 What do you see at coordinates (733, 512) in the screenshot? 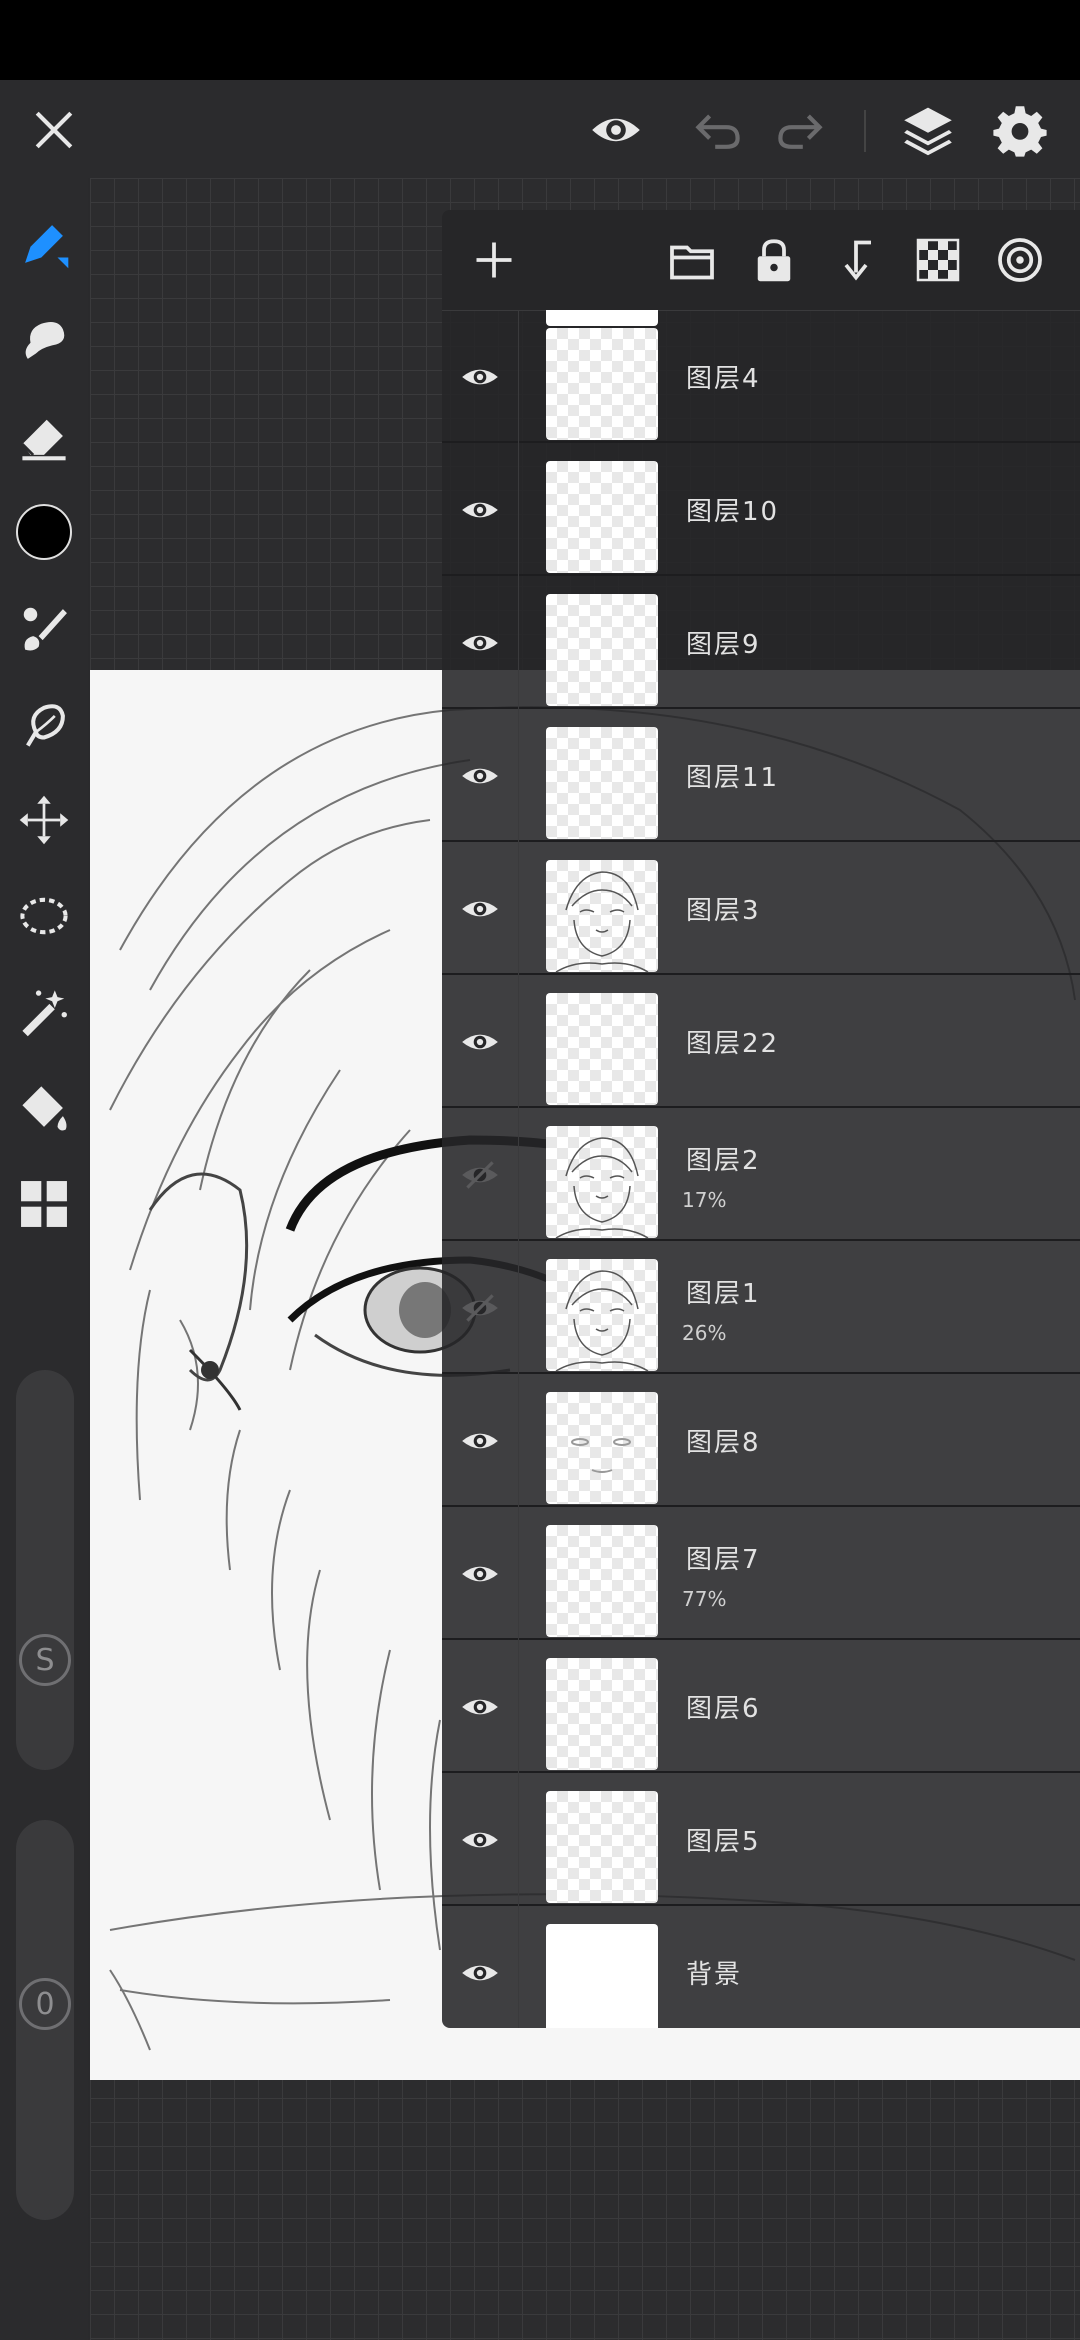
I see `layer-name: 图层10` at bounding box center [733, 512].